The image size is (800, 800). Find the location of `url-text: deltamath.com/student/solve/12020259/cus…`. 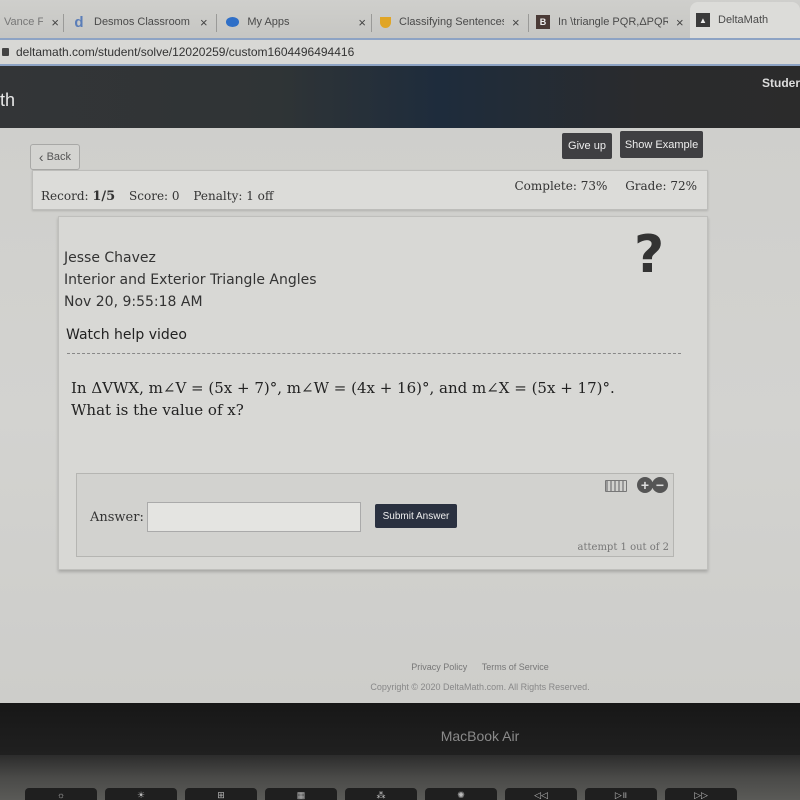

url-text: deltamath.com/student/solve/12020259/cus… is located at coordinates (185, 52).